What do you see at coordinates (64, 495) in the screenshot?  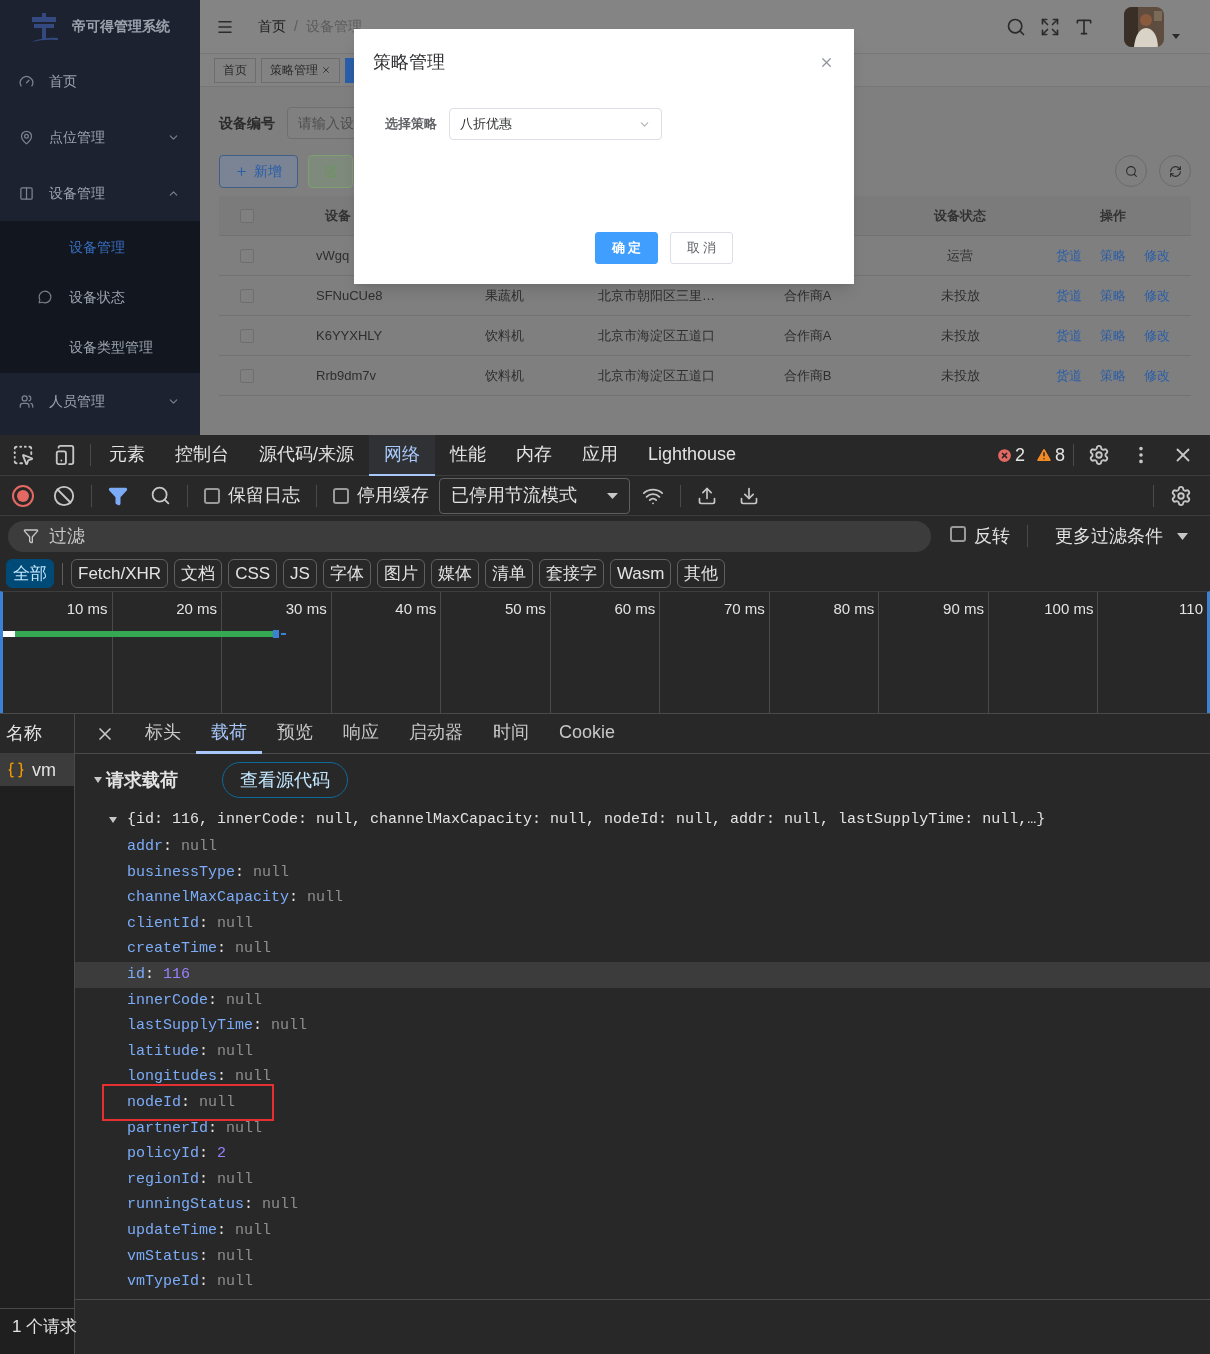 I see `clear-icon` at bounding box center [64, 495].